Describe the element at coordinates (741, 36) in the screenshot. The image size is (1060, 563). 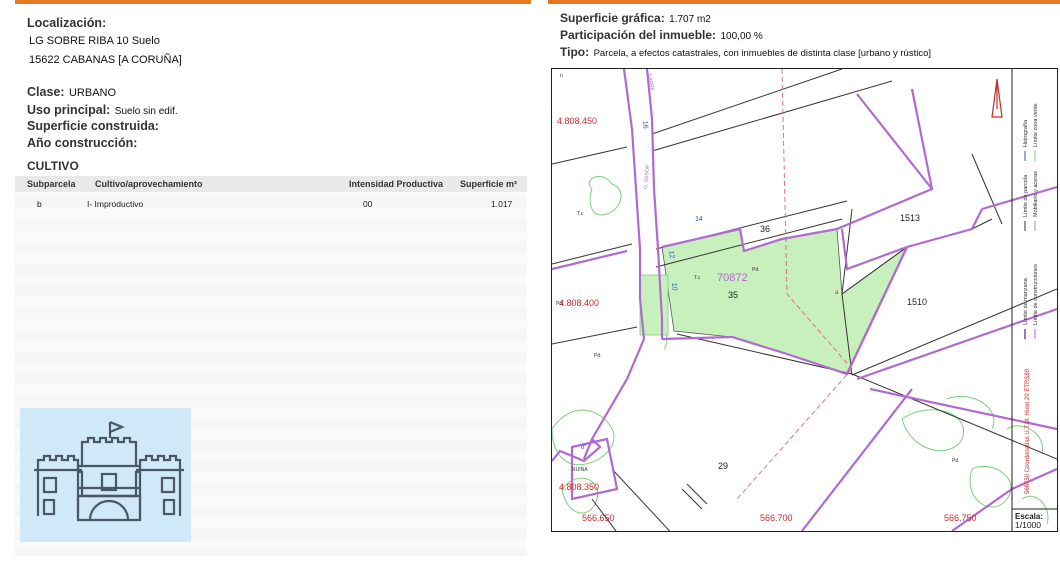
I see `participacion-value: 100,00 %` at that location.